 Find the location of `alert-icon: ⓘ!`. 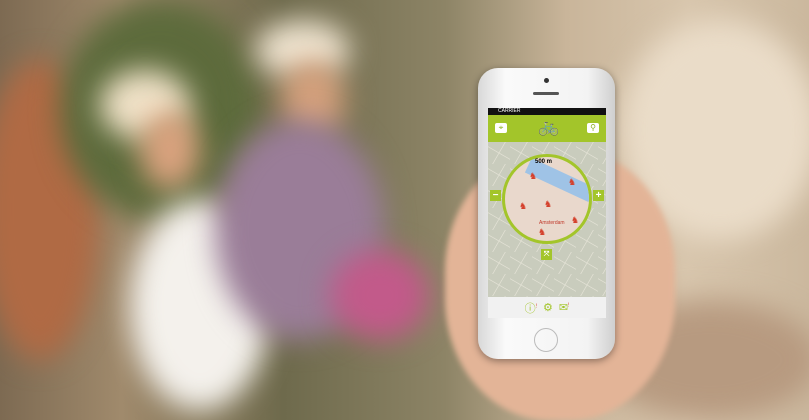

alert-icon: ⓘ! is located at coordinates (531, 308).